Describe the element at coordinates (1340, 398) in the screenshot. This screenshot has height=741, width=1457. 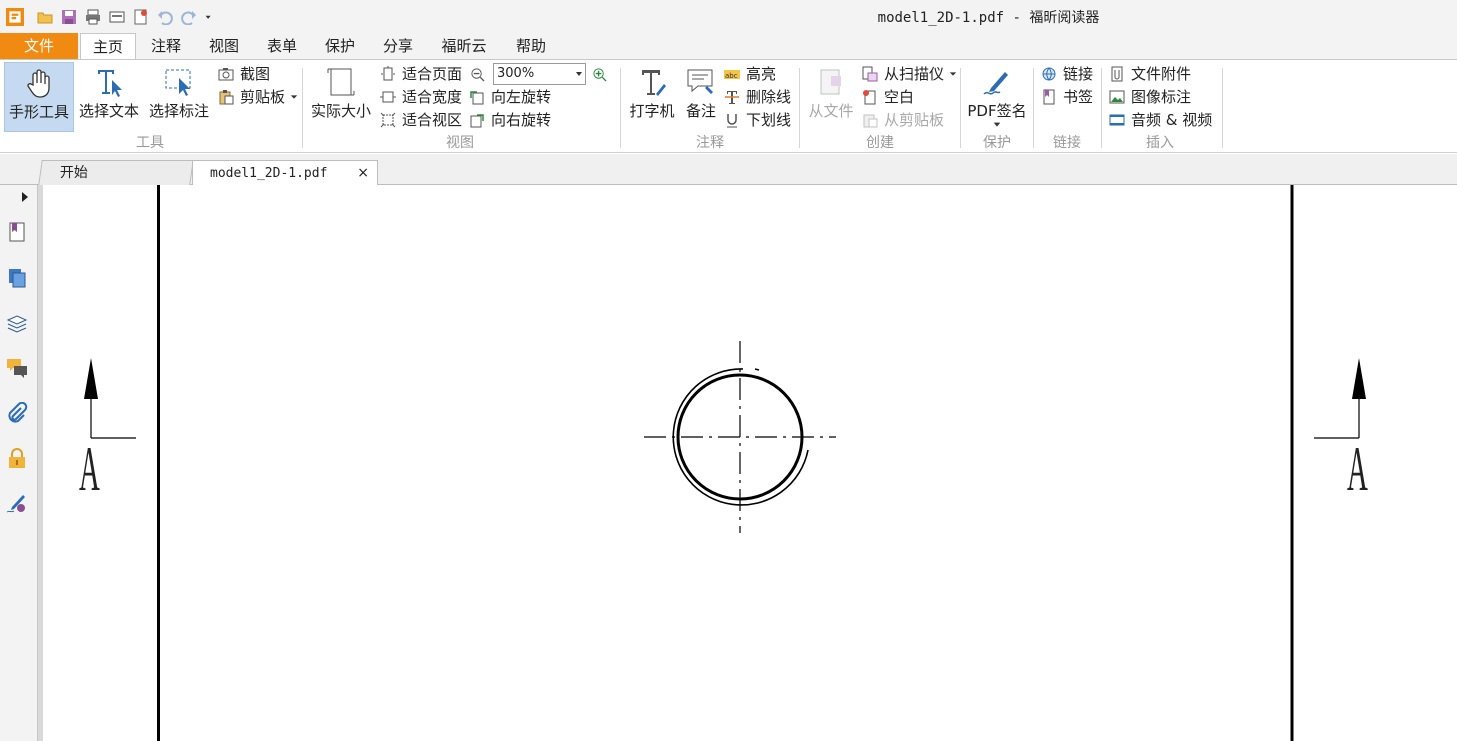
I see `section-marker-right` at that location.